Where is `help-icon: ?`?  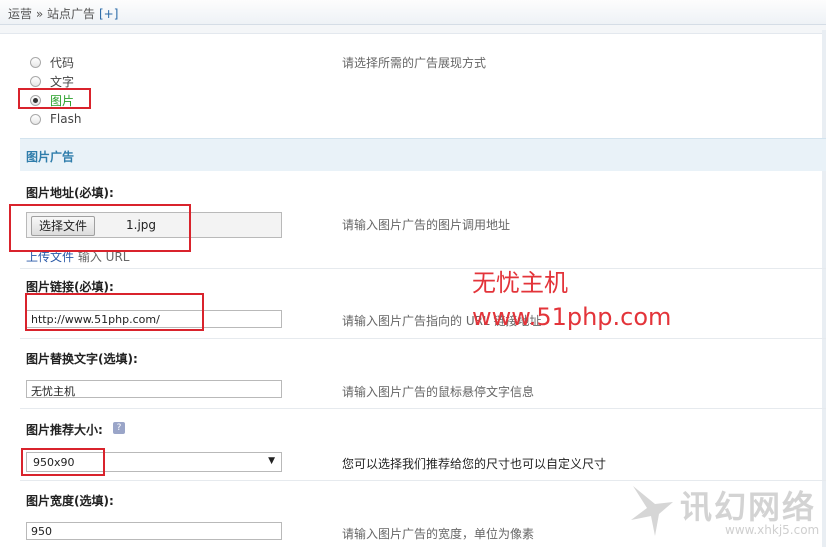
help-icon: ? is located at coordinates (119, 428).